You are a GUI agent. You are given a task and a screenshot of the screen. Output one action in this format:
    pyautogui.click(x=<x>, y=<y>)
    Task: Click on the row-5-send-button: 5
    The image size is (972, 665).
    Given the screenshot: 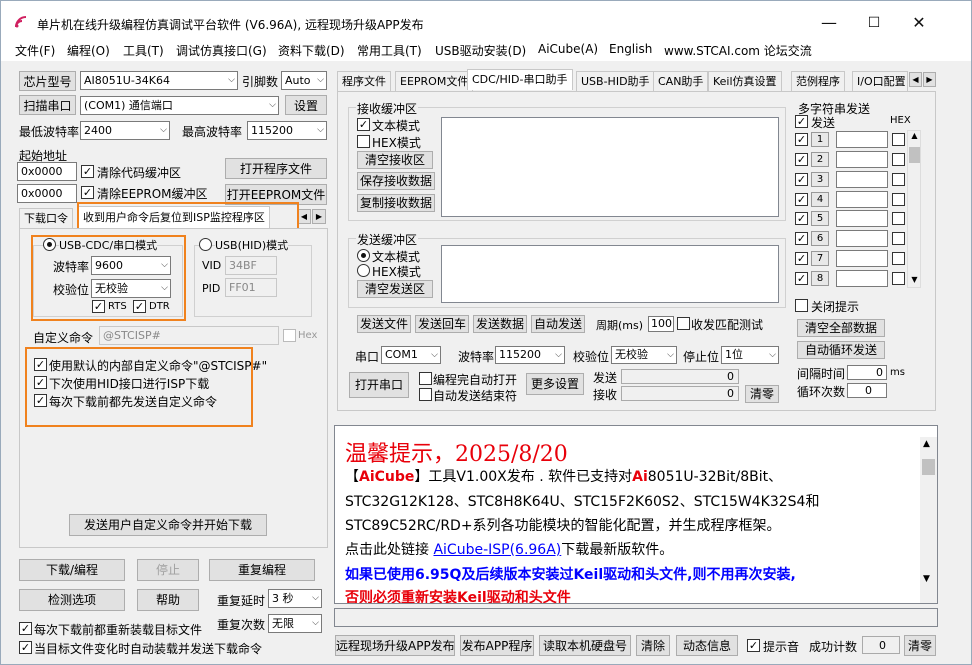 What is the action you would take?
    pyautogui.click(x=820, y=218)
    